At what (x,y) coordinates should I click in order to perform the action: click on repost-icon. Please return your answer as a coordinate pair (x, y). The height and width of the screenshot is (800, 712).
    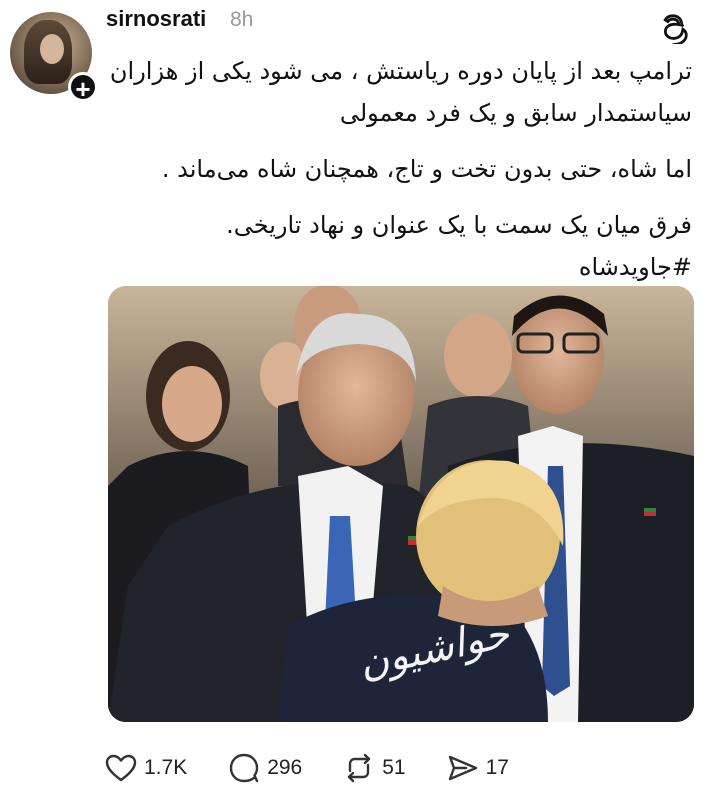
    Looking at the image, I should click on (359, 768).